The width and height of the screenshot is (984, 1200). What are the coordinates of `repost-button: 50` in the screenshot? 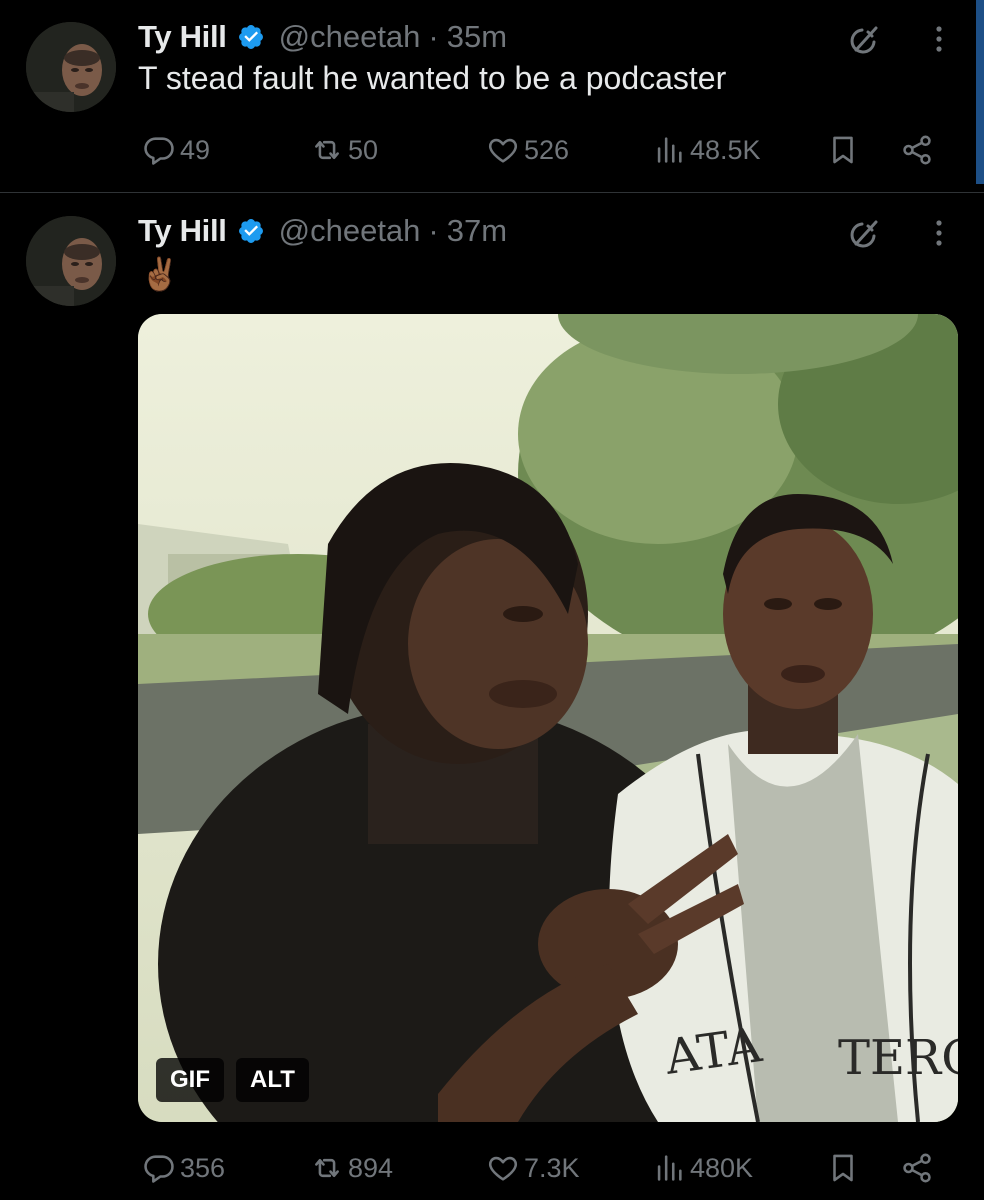 It's located at (344, 150).